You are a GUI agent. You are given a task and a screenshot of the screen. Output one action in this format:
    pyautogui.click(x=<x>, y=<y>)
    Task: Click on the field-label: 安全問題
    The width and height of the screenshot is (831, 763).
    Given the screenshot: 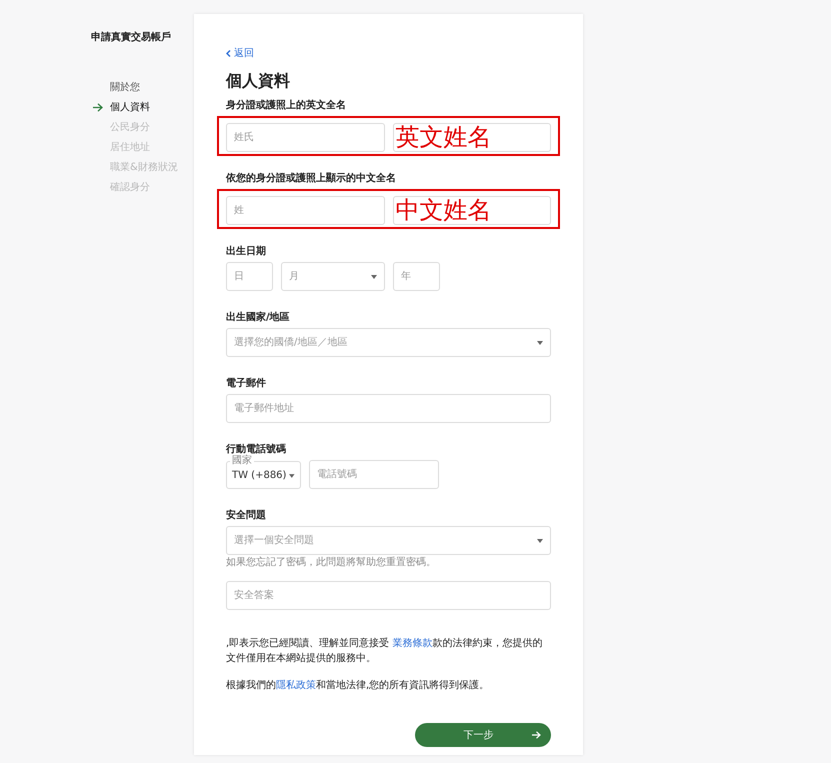 What is the action you would take?
    pyautogui.click(x=246, y=516)
    